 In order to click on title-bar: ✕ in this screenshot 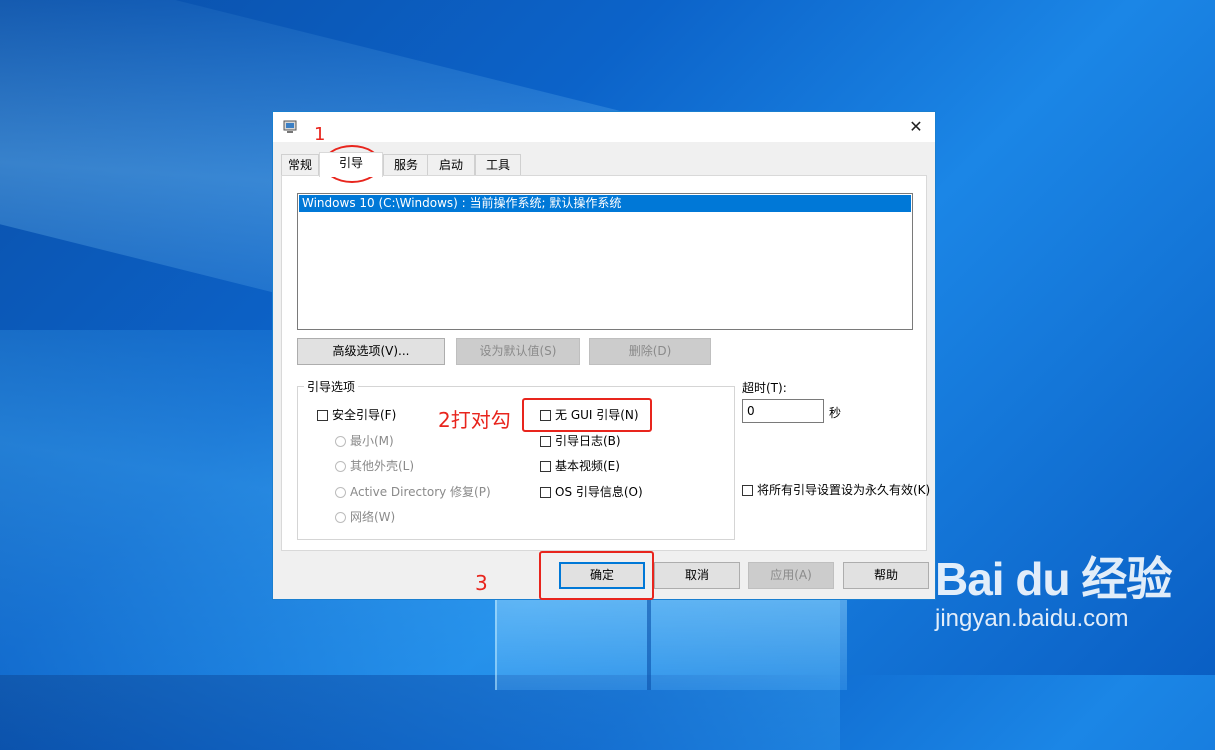, I will do `click(604, 127)`.